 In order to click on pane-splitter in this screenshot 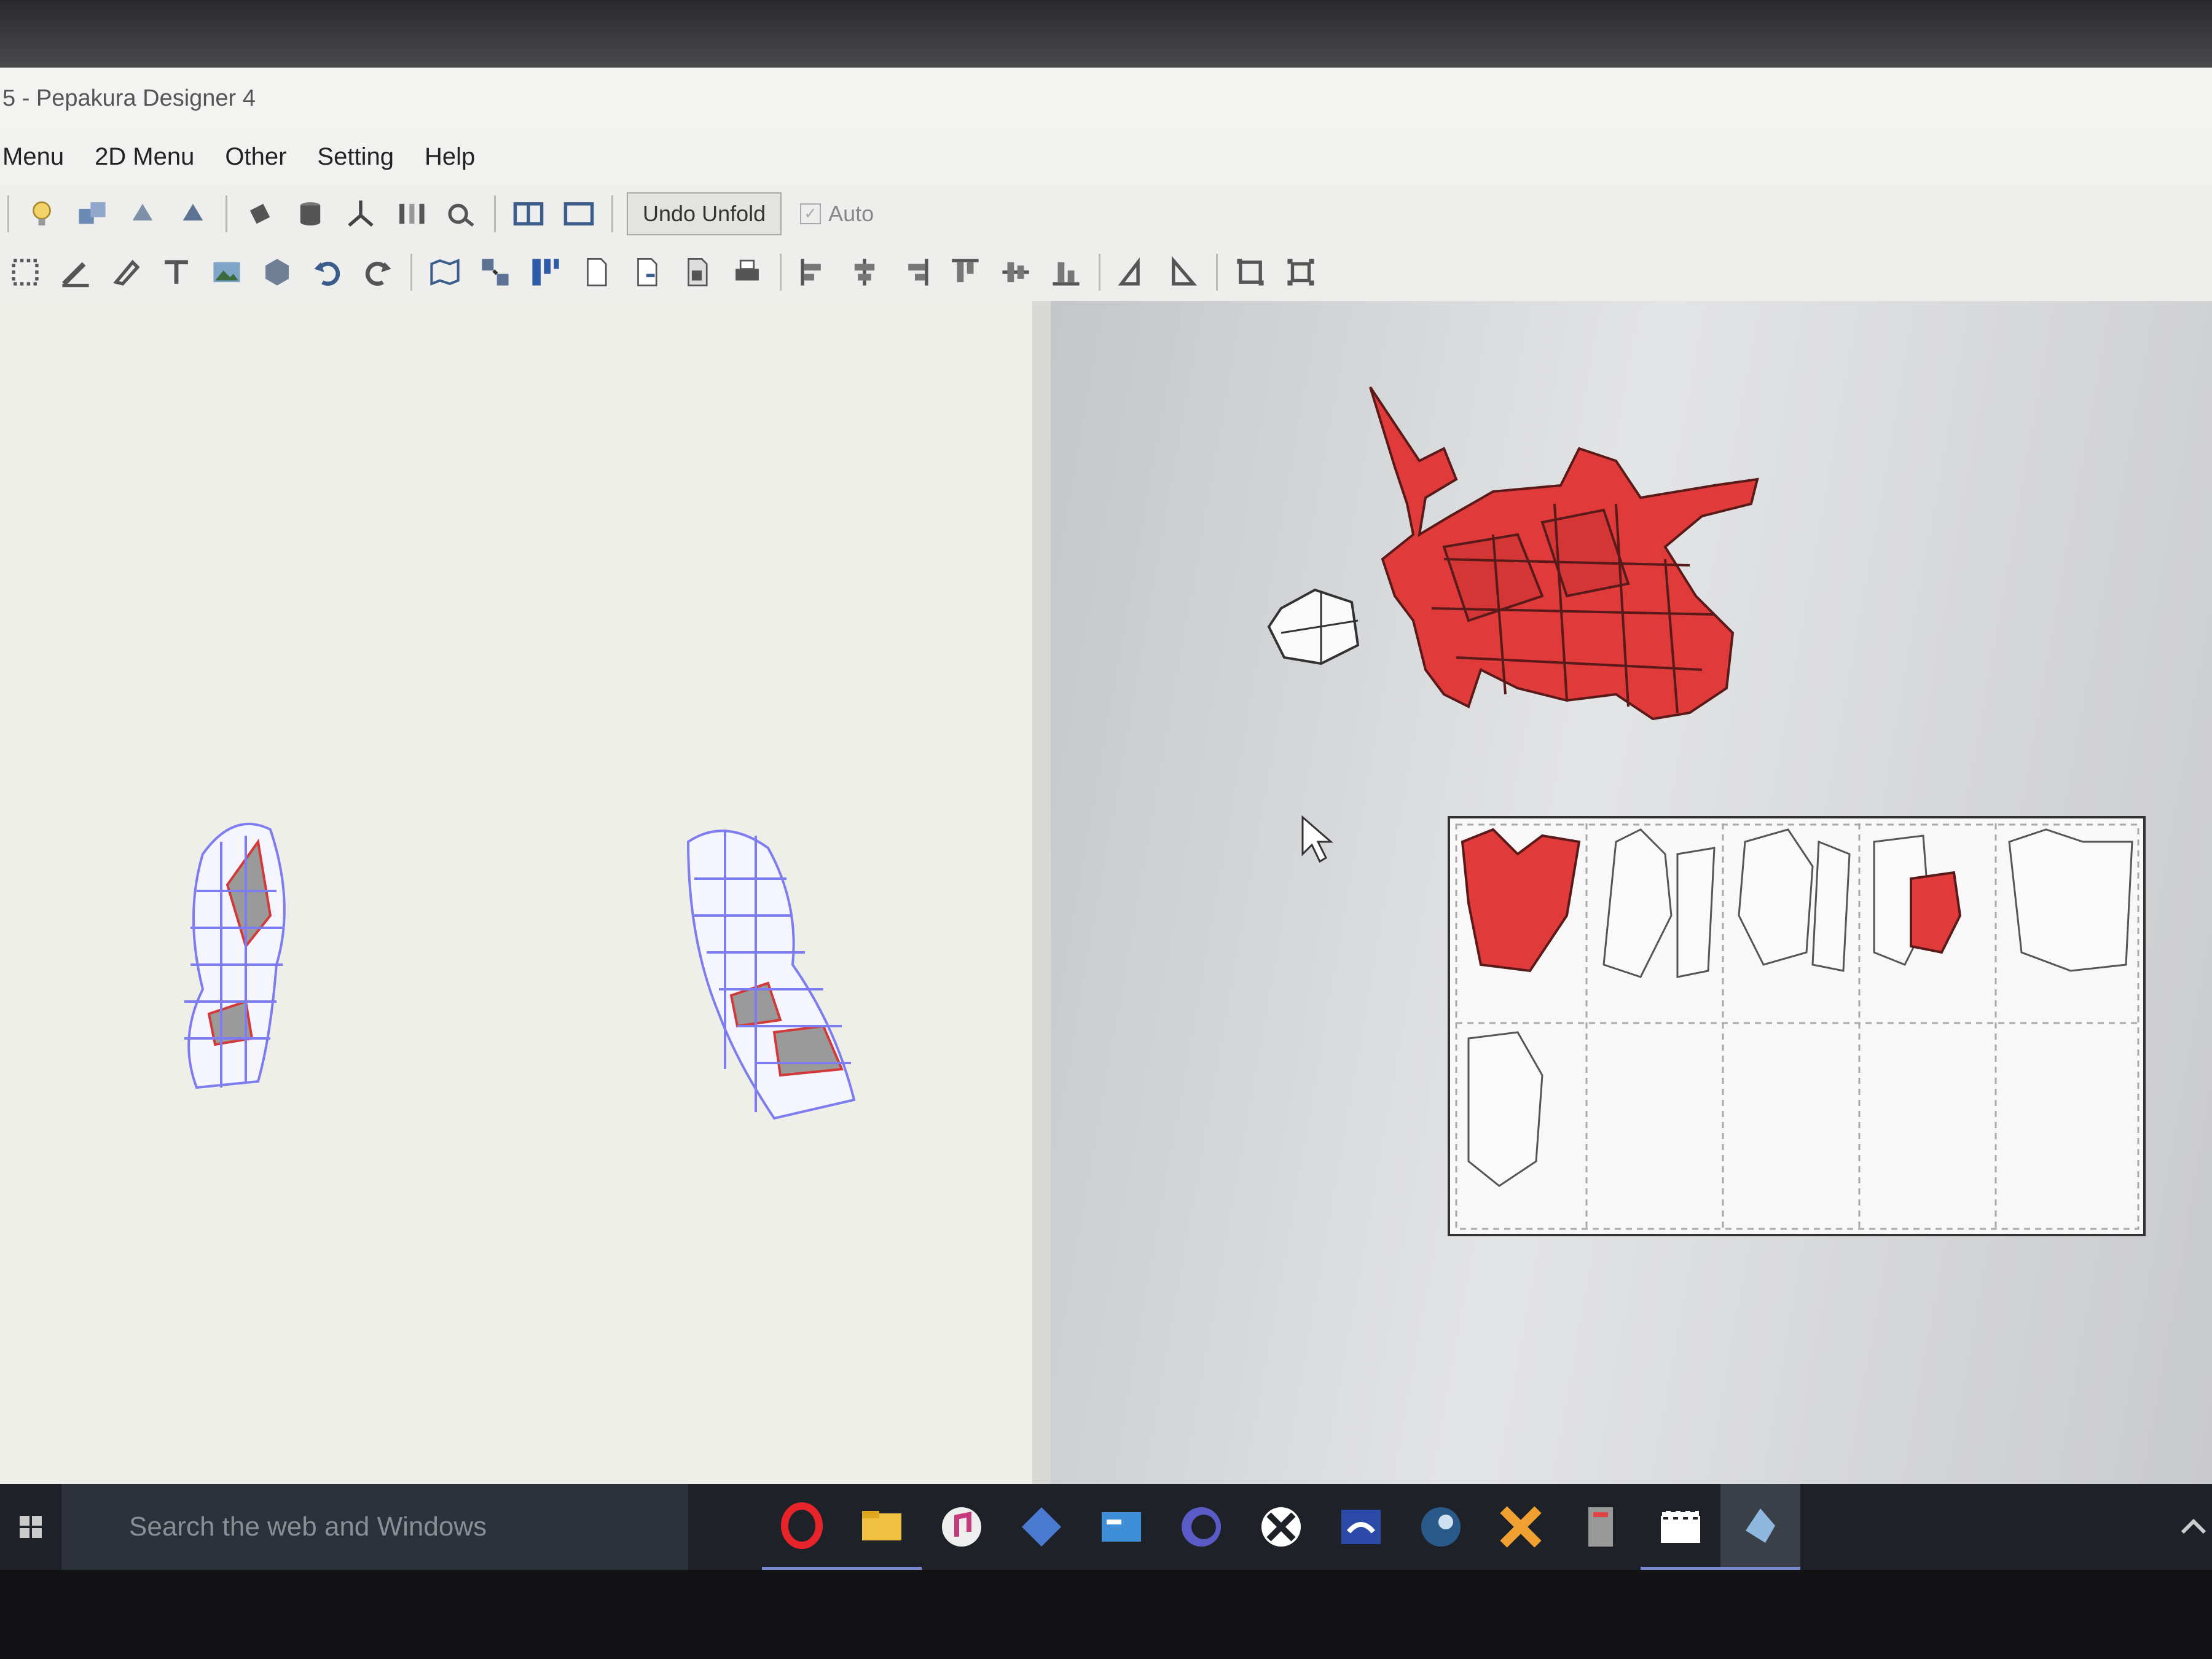, I will do `click(1041, 892)`.